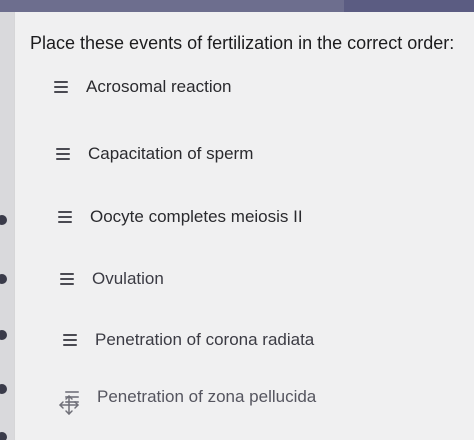 Image resolution: width=474 pixels, height=440 pixels. Describe the element at coordinates (159, 86) in the screenshot. I see `ordering-item-label: Acrosomal reaction` at that location.